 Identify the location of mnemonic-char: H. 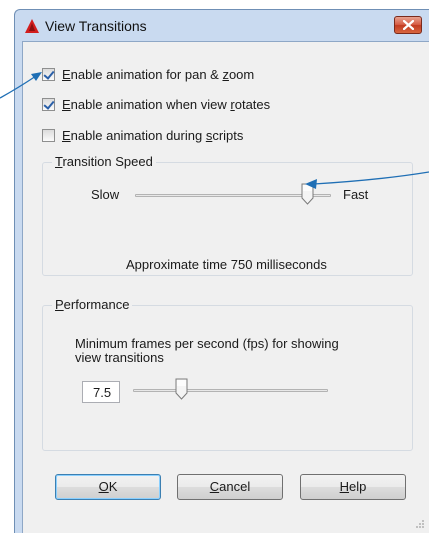
(344, 486).